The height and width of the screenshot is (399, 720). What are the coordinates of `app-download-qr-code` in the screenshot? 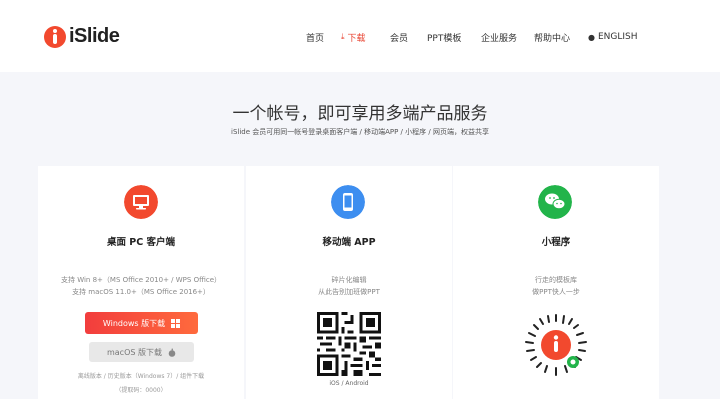 It's located at (349, 344).